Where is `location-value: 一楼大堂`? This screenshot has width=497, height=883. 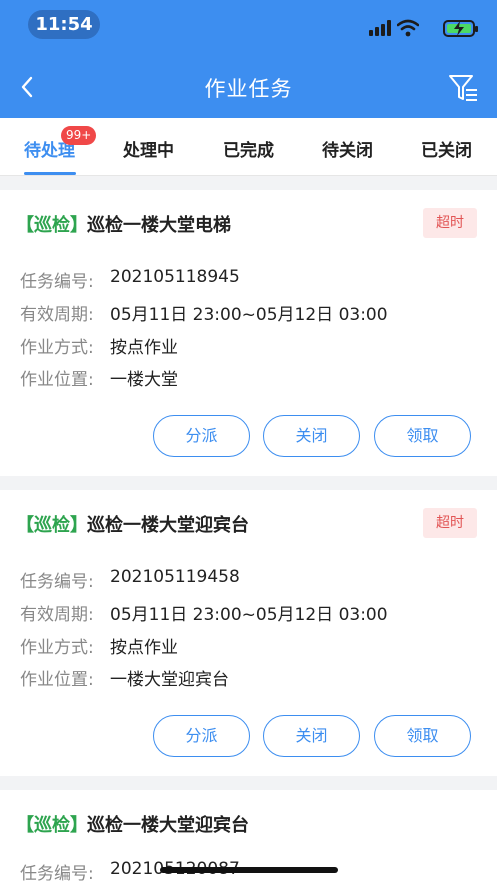 location-value: 一楼大堂 is located at coordinates (144, 380).